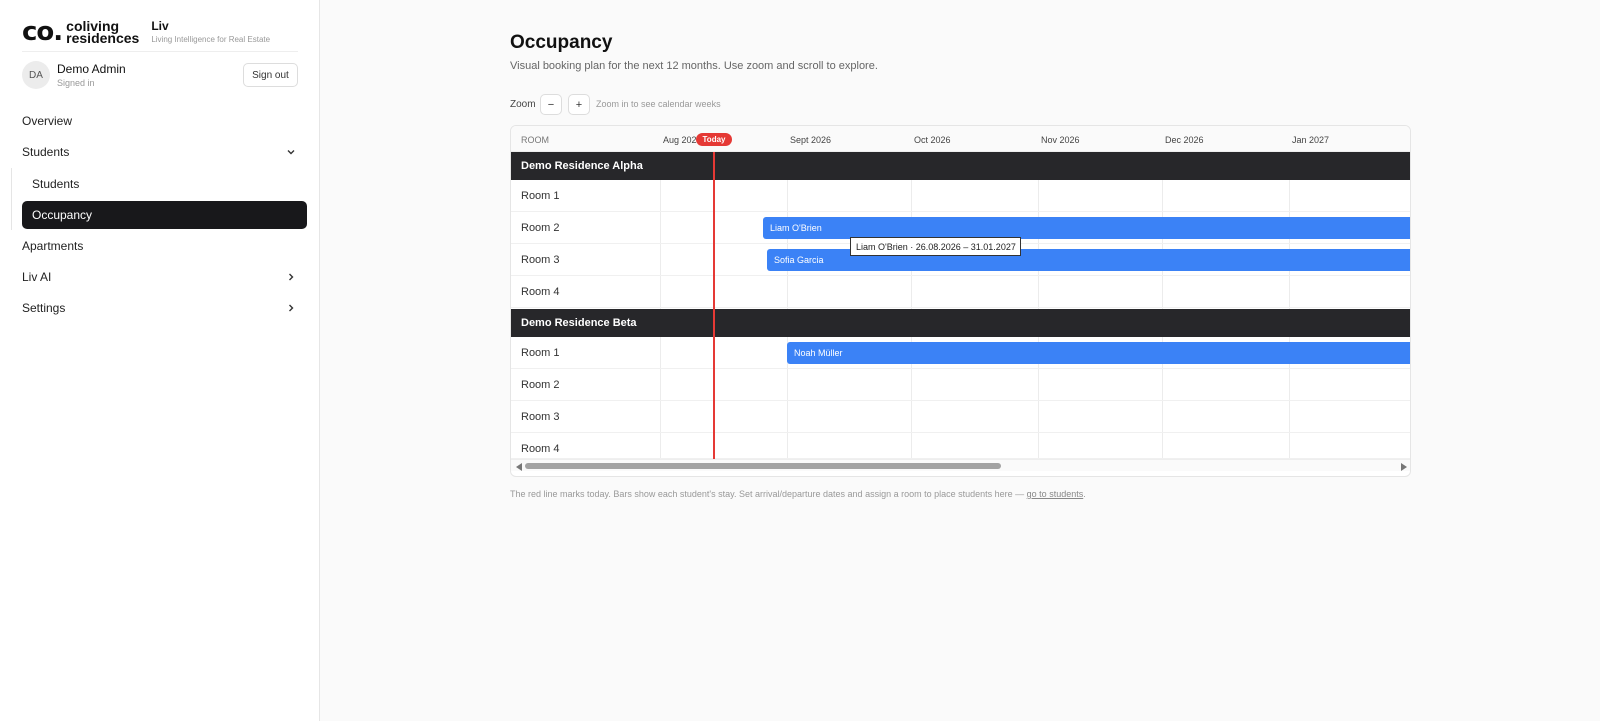  Describe the element at coordinates (1084, 494) in the screenshot. I see `footnote-period: .` at that location.